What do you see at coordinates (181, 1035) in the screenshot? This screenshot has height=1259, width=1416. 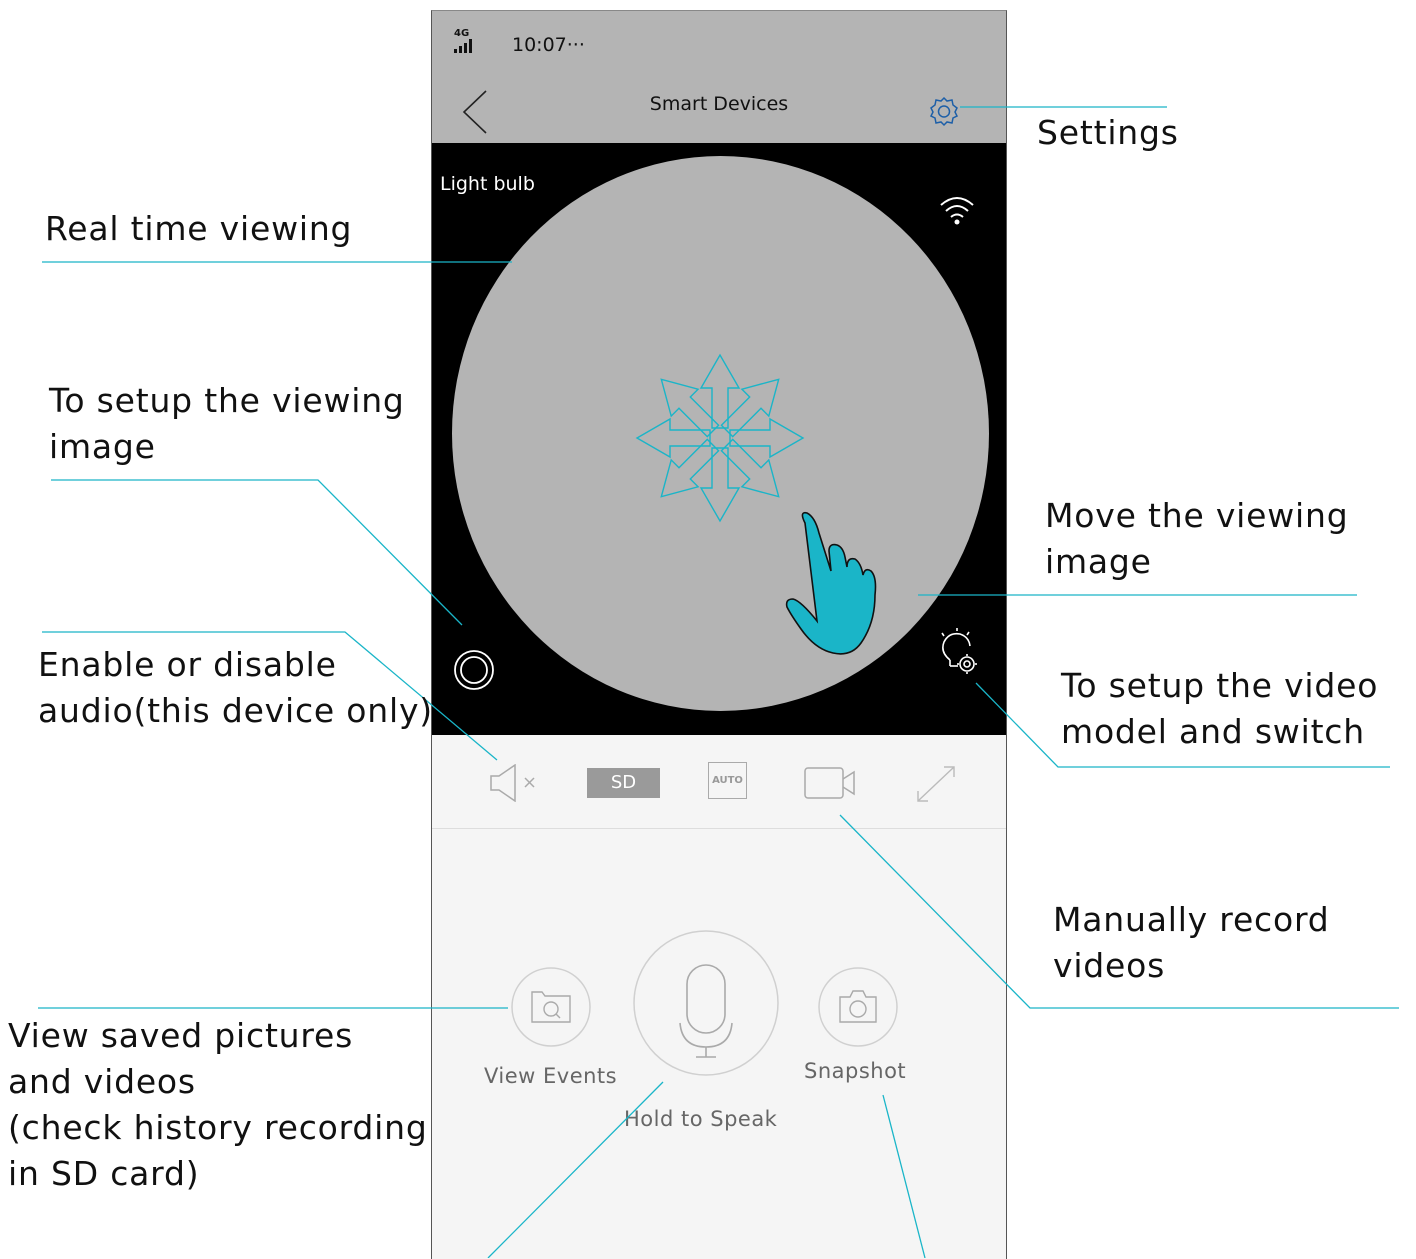 I see `callout-line: View saved pictures` at bounding box center [181, 1035].